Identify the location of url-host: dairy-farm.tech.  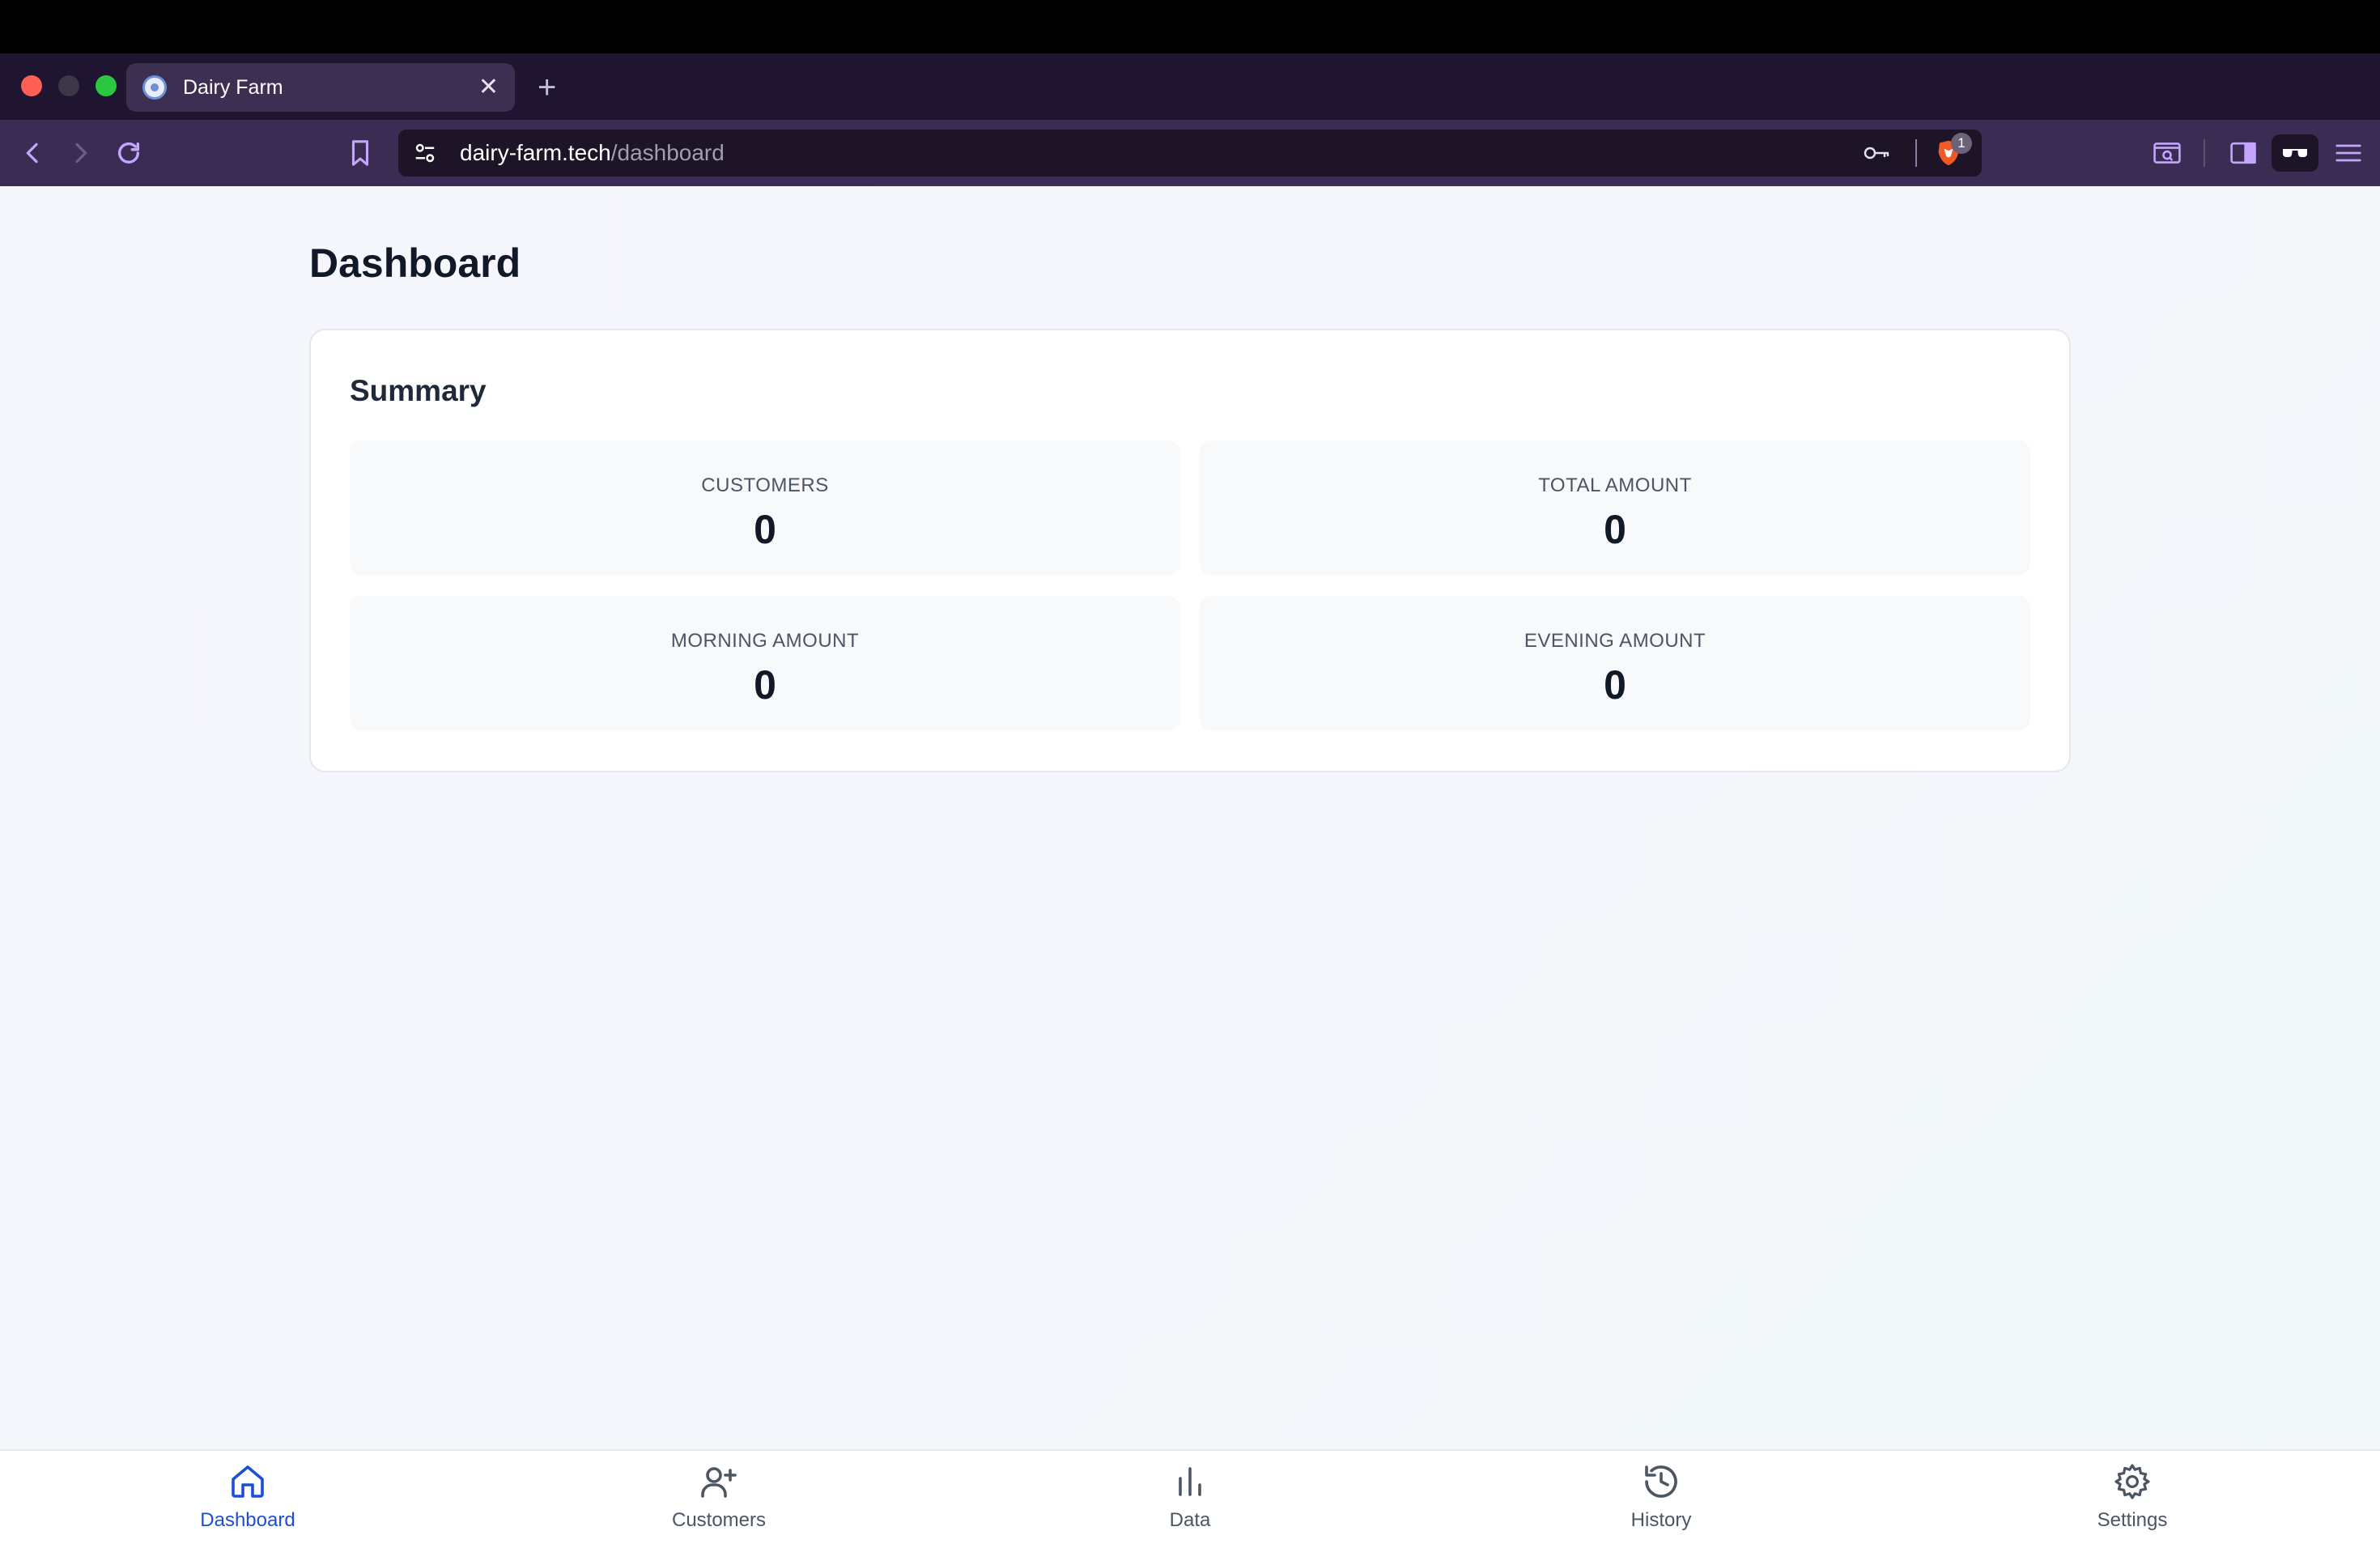
(535, 152).